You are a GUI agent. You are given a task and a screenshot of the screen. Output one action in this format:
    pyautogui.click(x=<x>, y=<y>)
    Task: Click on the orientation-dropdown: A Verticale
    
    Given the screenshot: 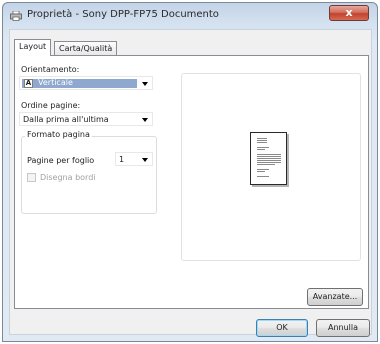 What is the action you would take?
    pyautogui.click(x=86, y=83)
    